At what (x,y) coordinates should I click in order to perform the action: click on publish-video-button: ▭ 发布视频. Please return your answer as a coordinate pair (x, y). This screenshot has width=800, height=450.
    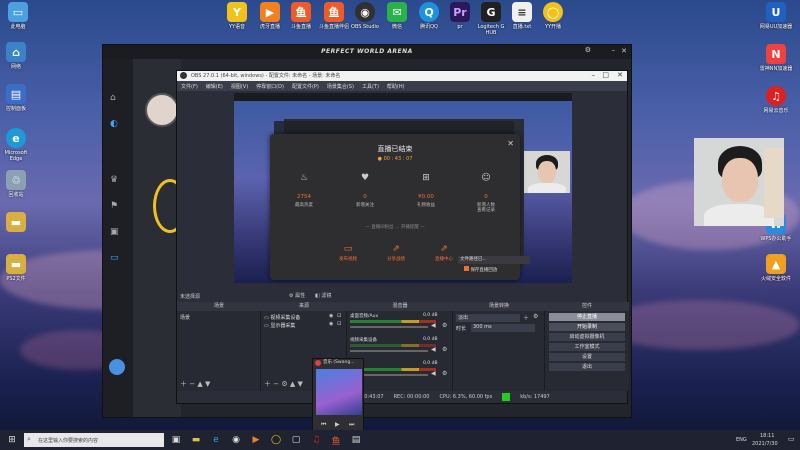
    Looking at the image, I should click on (348, 253).